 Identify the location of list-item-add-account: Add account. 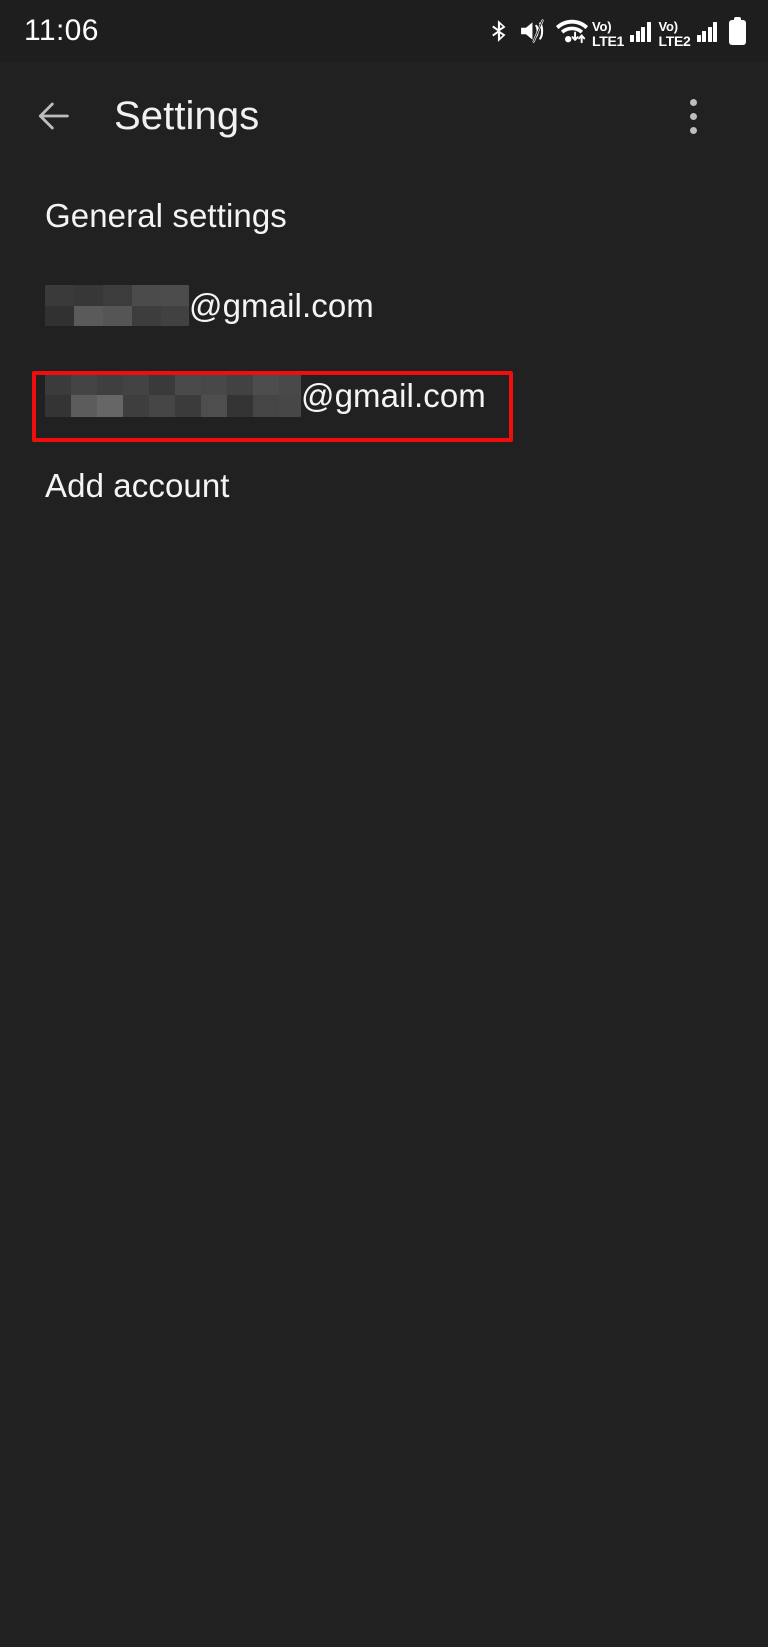
(384, 485).